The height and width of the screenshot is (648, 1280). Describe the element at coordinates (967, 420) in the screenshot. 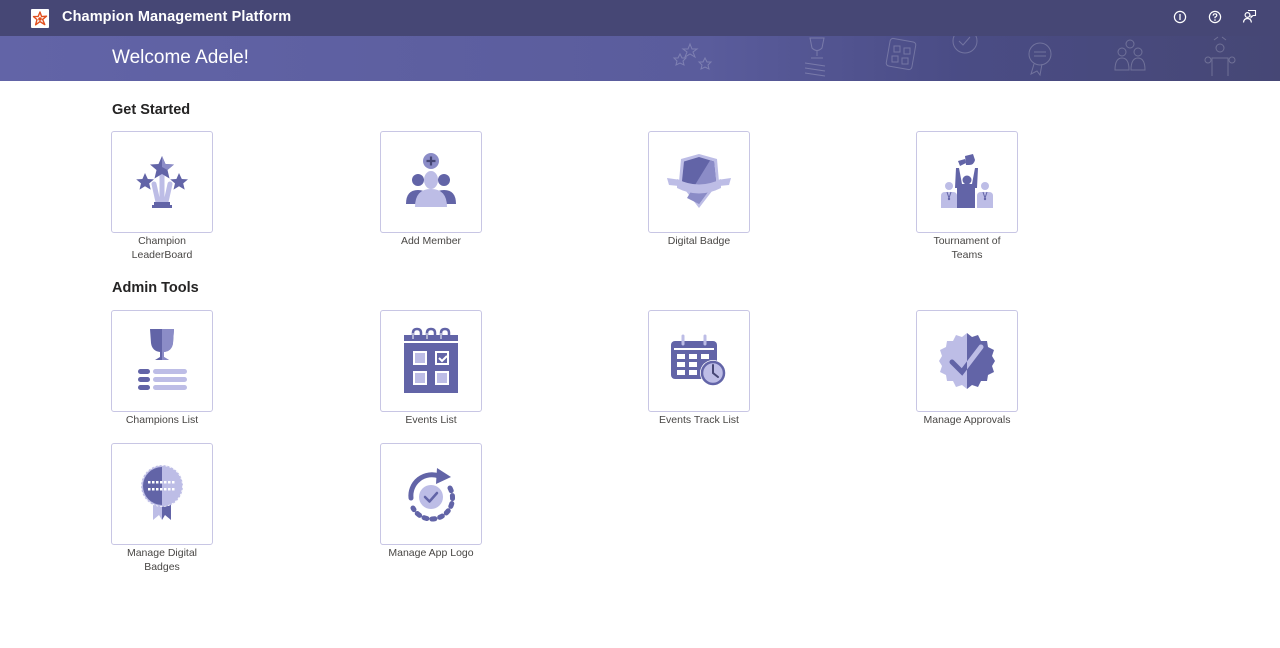

I see `tile-label: Manage Approvals` at that location.